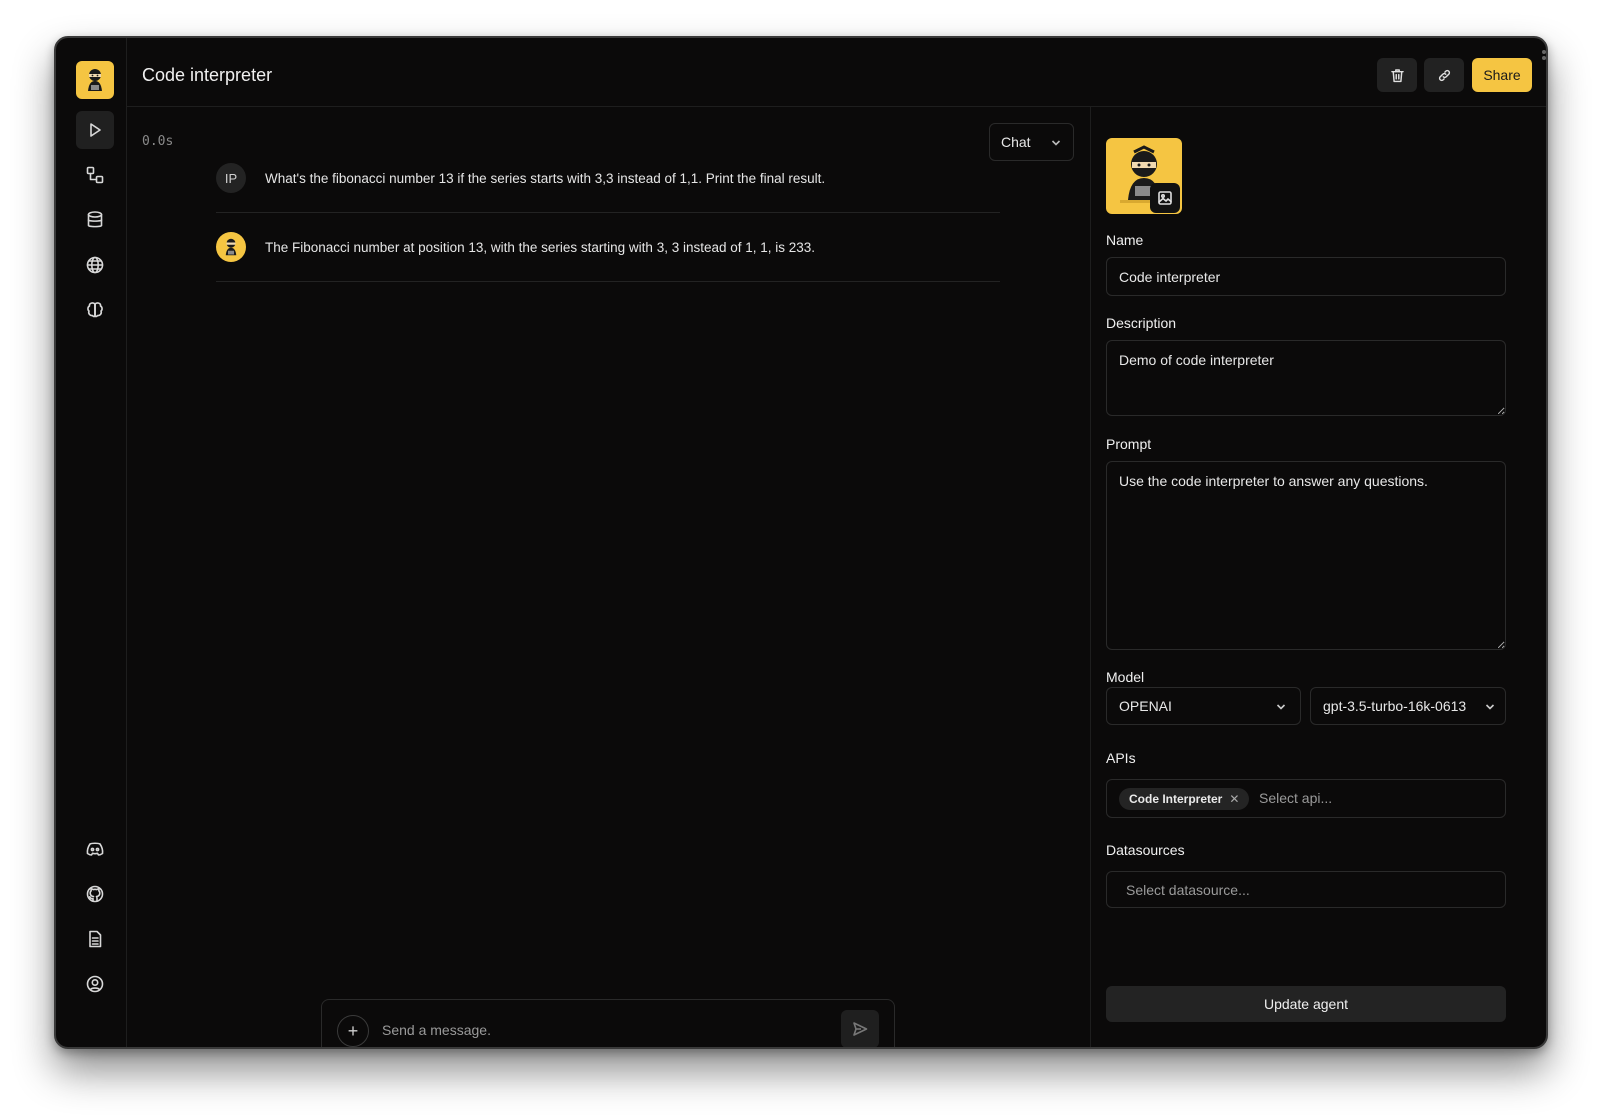 This screenshot has height=1120, width=1600. I want to click on remove-chip-icon: ✕, so click(1234, 799).